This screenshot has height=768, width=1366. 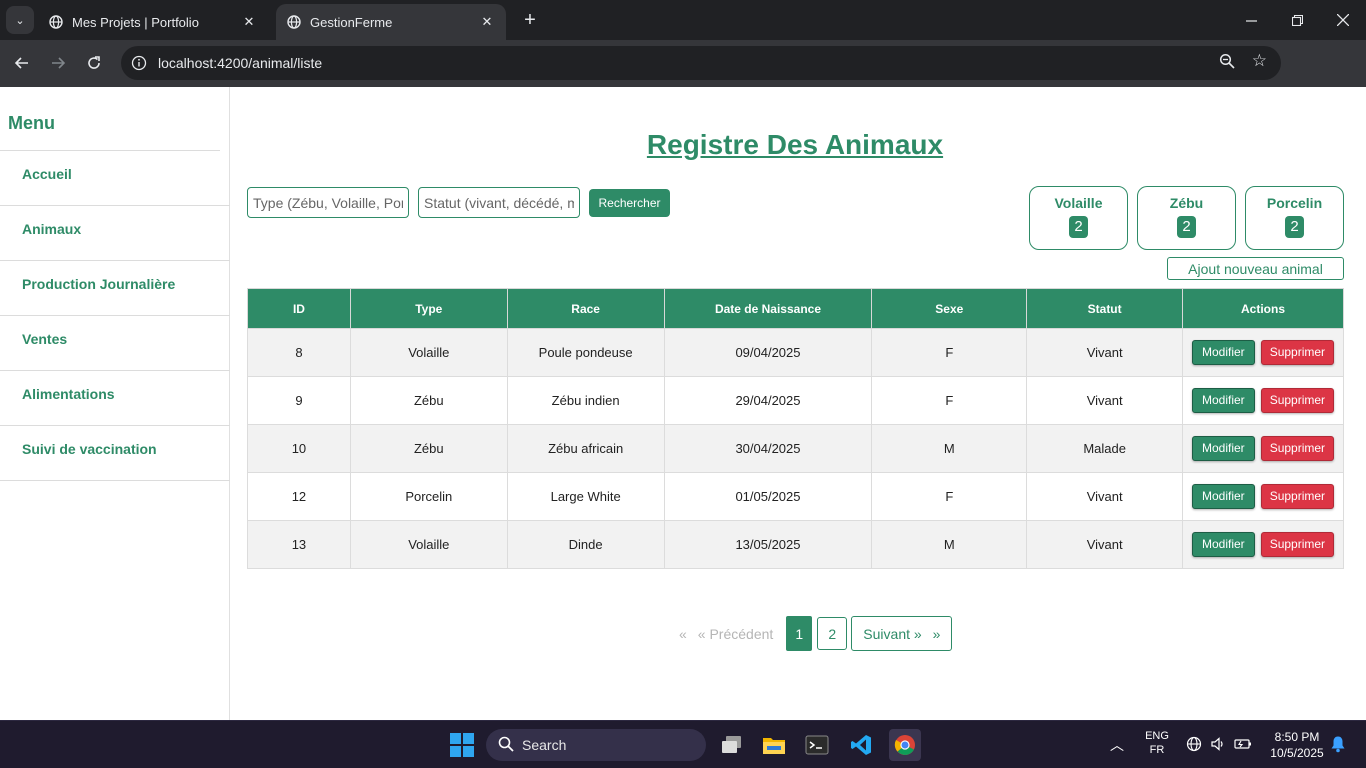 What do you see at coordinates (1251, 20) in the screenshot?
I see `minimize-button` at bounding box center [1251, 20].